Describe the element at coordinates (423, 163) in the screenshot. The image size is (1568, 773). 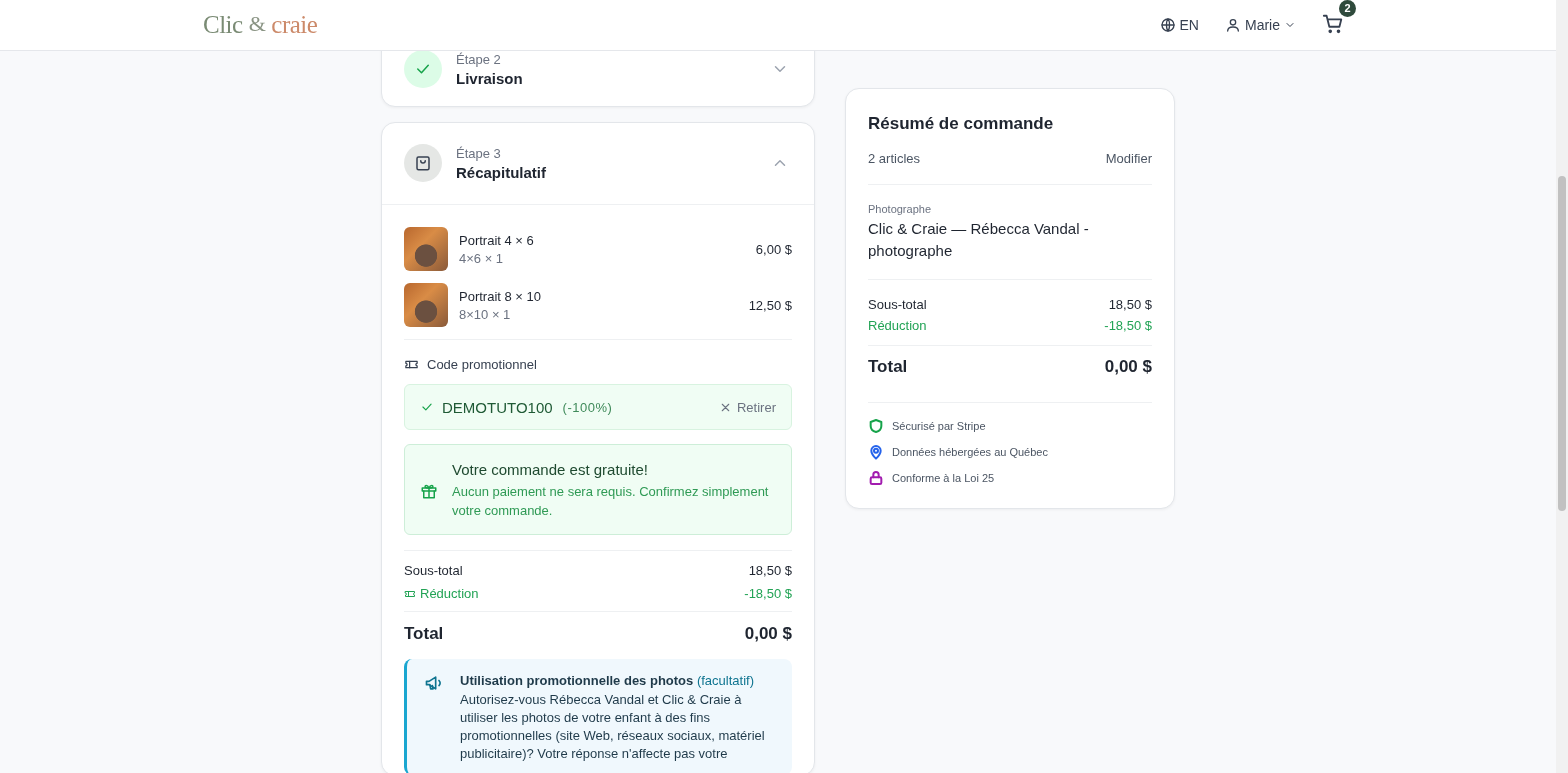
I see `shopping-bag-icon` at that location.